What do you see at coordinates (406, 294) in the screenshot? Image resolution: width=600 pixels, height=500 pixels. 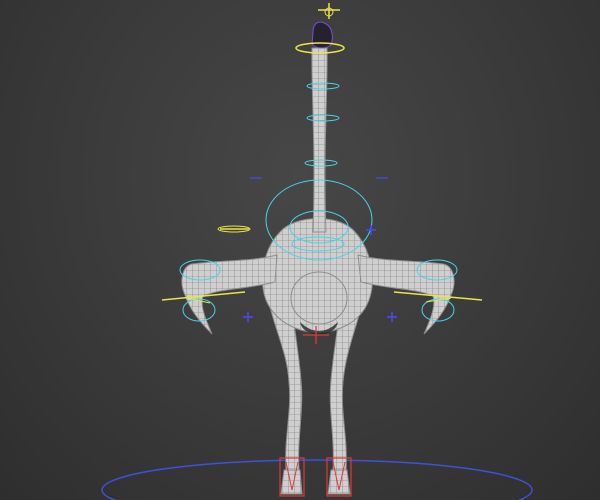 I see `wing-right` at bounding box center [406, 294].